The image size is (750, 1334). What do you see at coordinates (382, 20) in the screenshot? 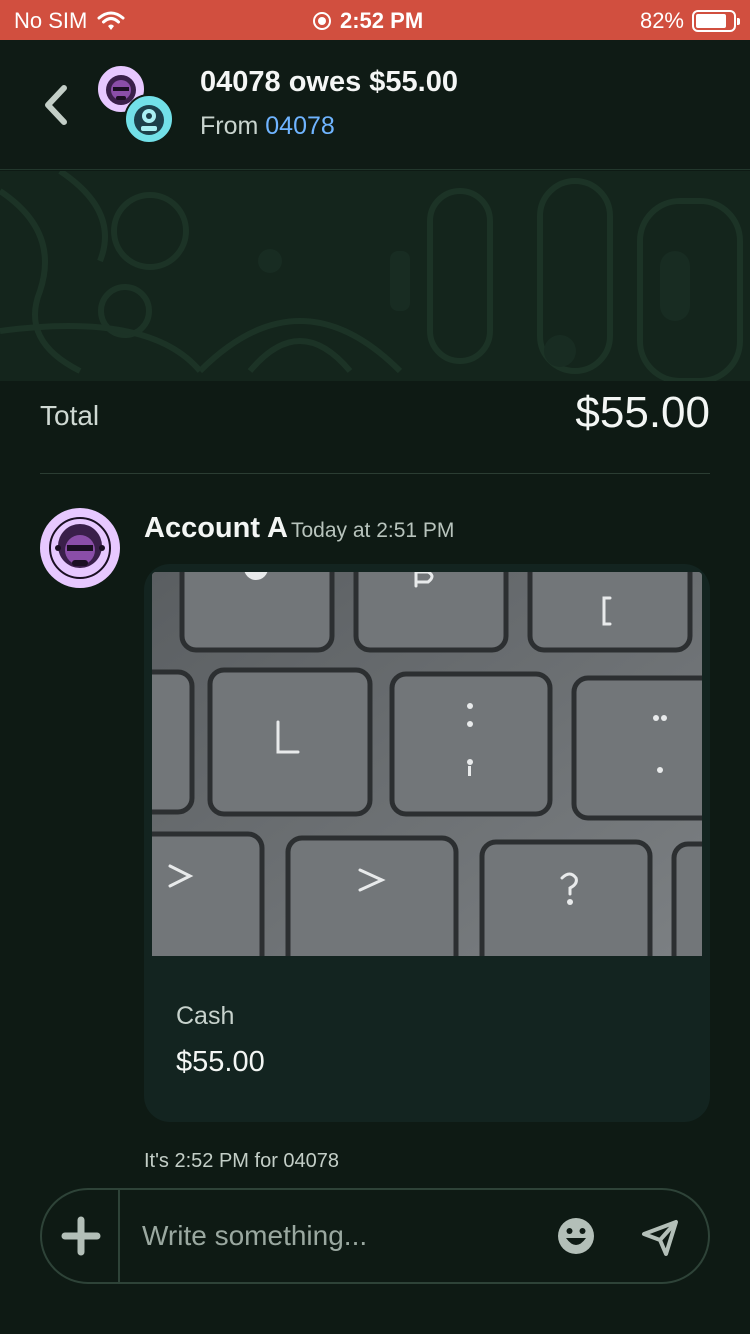
I see `status-time: 2:52 PM` at bounding box center [382, 20].